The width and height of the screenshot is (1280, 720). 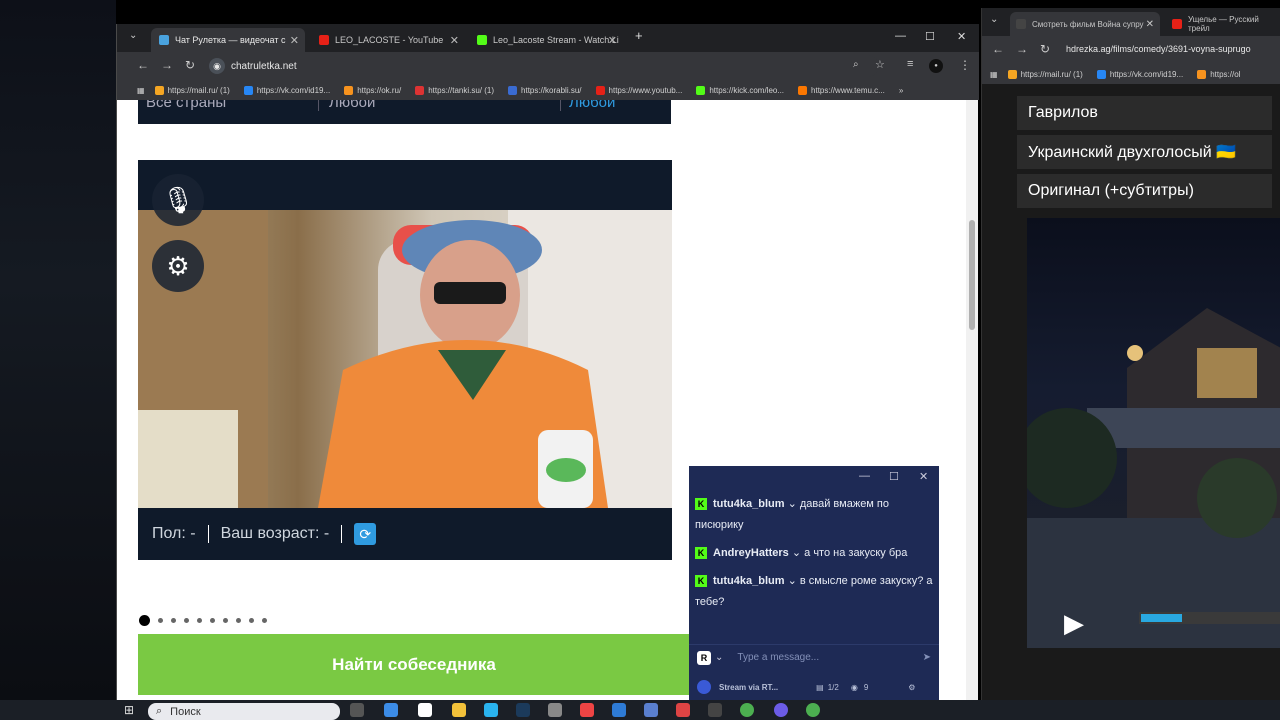 What do you see at coordinates (1144, 113) in the screenshot?
I see `voice-option: Гаврилов` at bounding box center [1144, 113].